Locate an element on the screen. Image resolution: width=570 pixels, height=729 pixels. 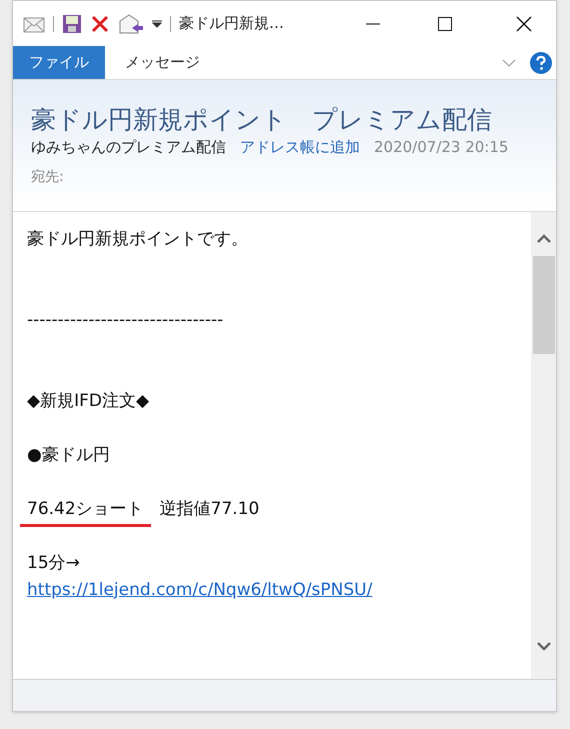
message-date: 2020/07/23 20:15 is located at coordinates (441, 147).